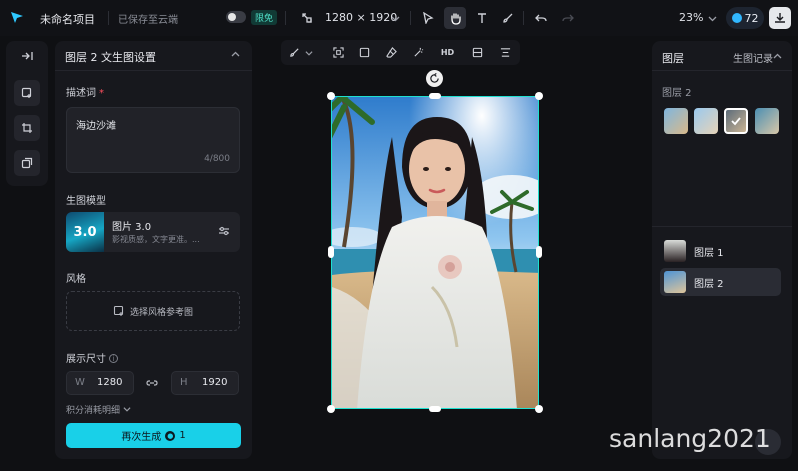 The image size is (798, 471). I want to click on regenerate-cost: 1, so click(182, 435).